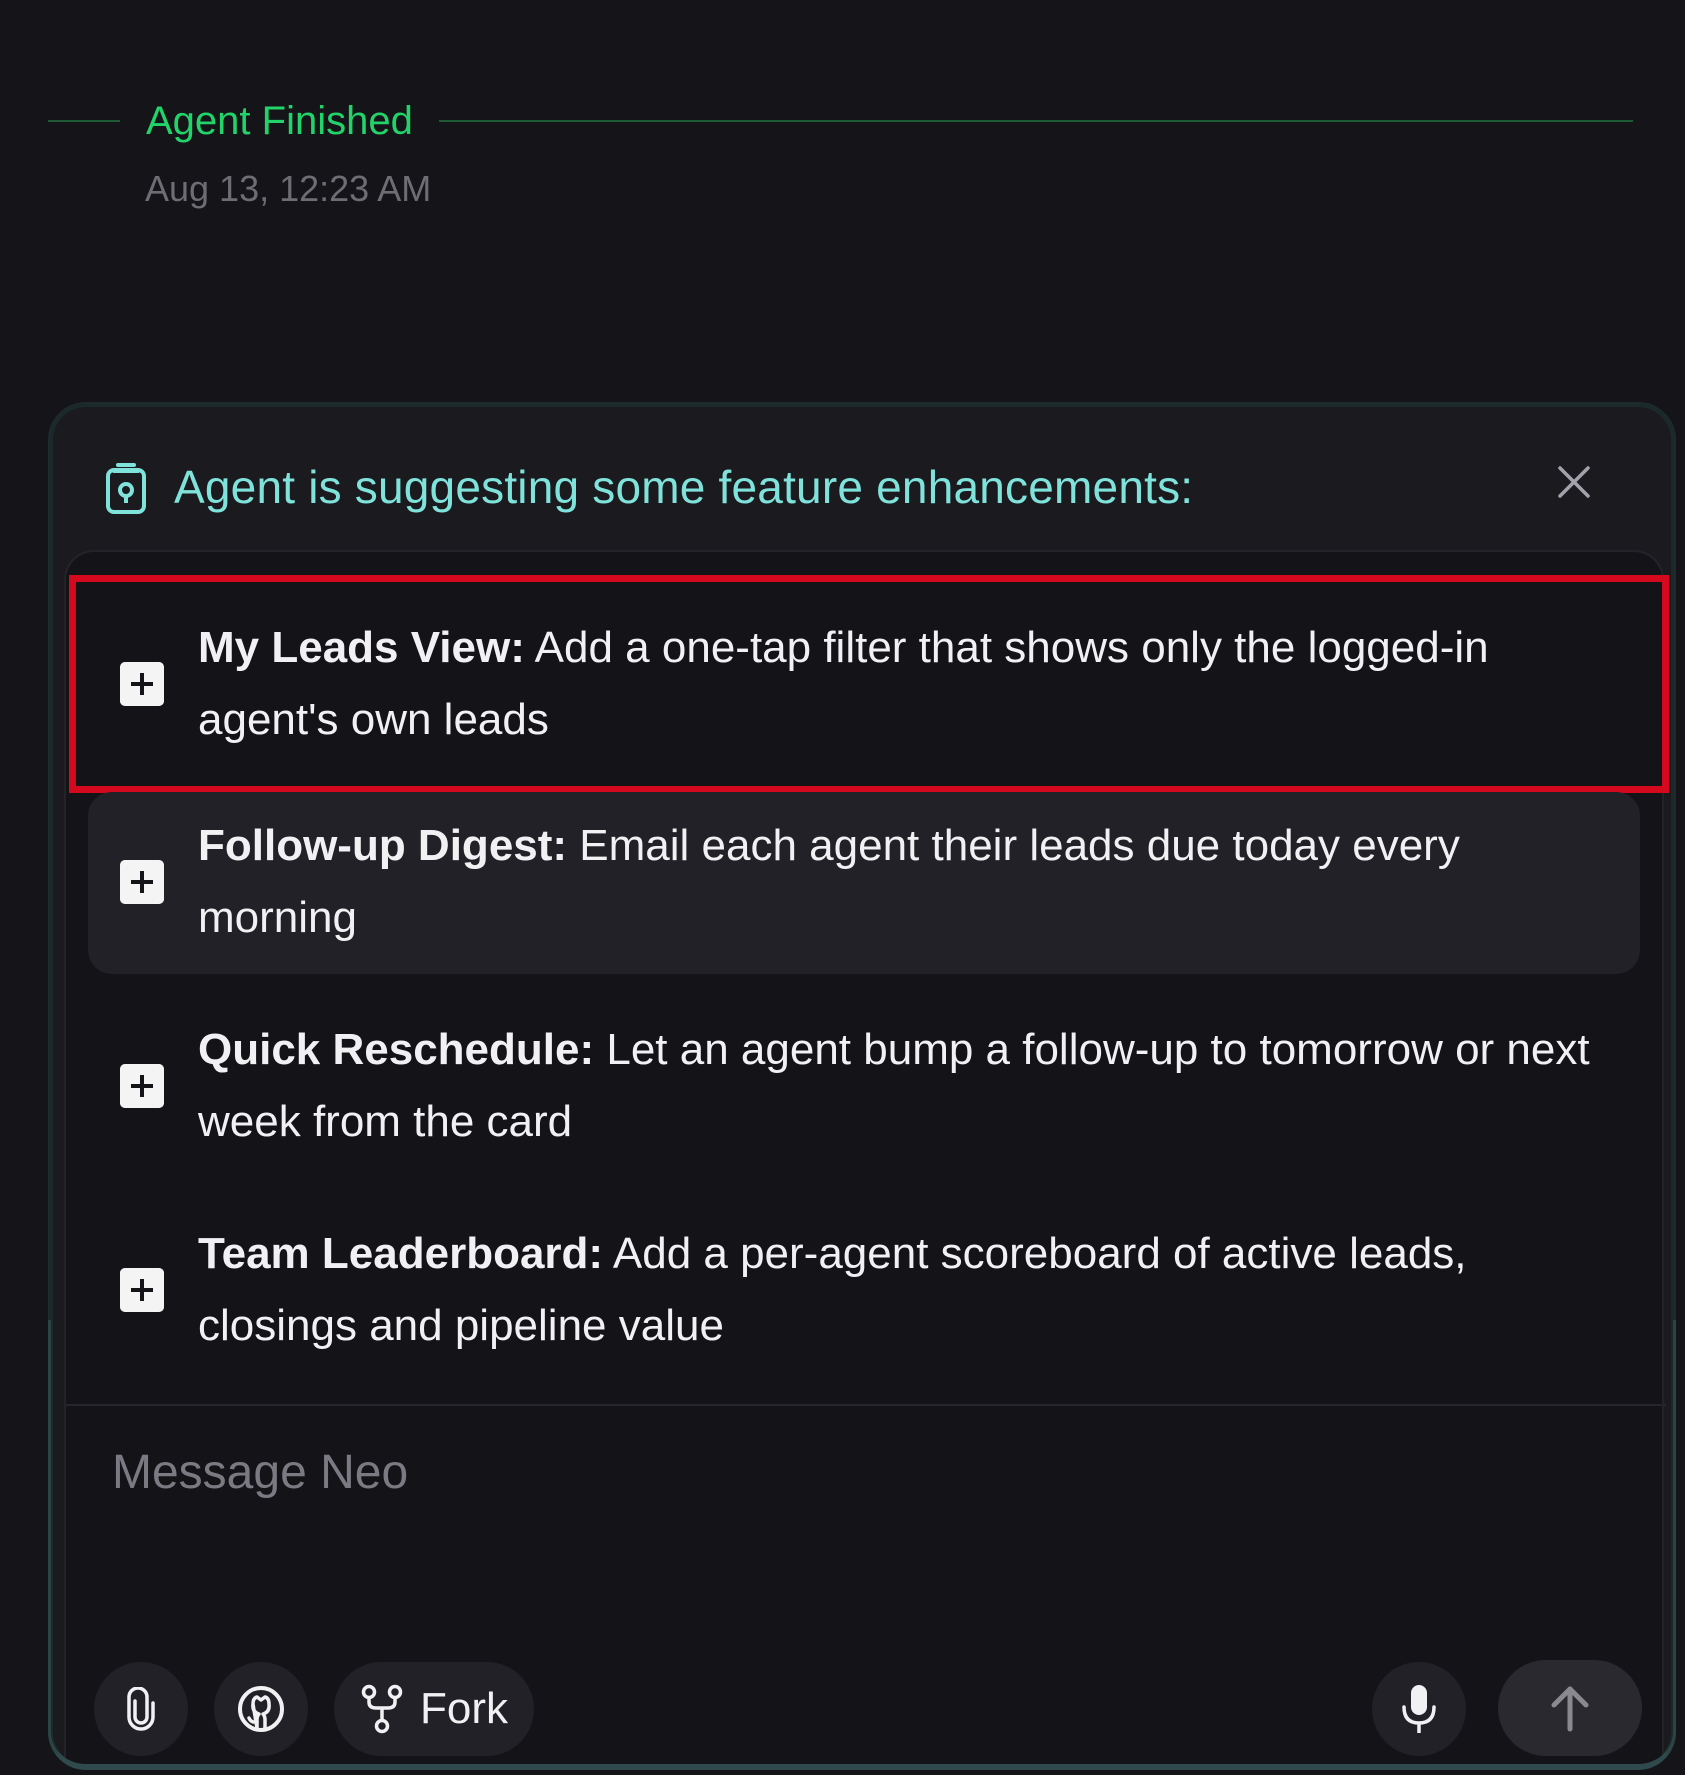  What do you see at coordinates (84, 121) in the screenshot?
I see `status-divider-left` at bounding box center [84, 121].